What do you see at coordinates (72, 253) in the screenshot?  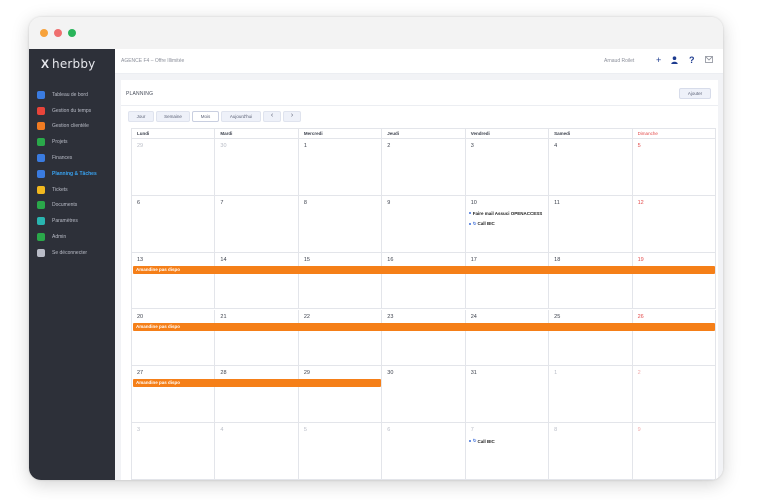 I see `sidebar-item-10: Se déconnecter` at bounding box center [72, 253].